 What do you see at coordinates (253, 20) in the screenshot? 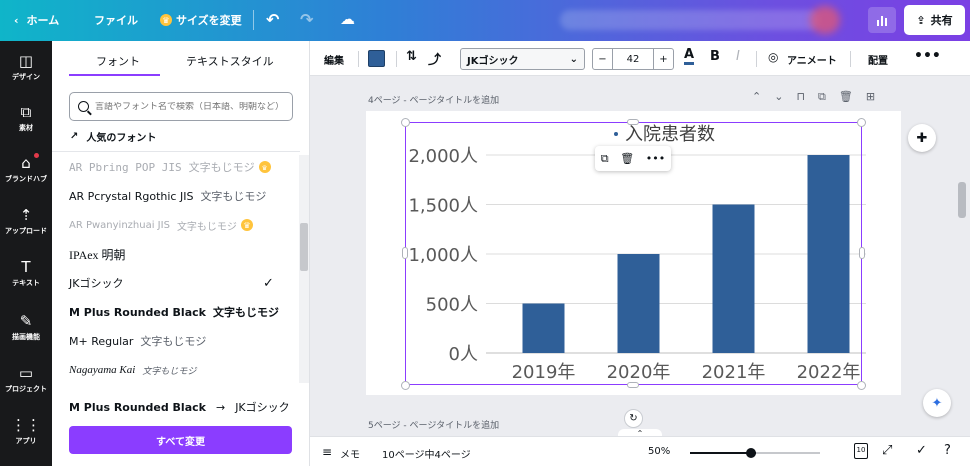
I see `divider` at bounding box center [253, 20].